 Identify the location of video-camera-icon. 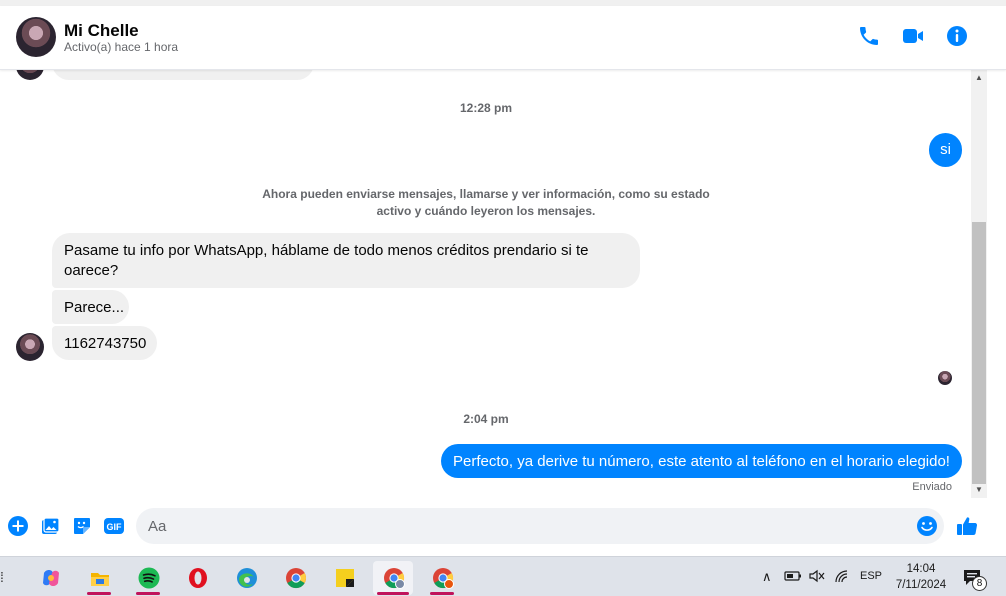
(913, 36).